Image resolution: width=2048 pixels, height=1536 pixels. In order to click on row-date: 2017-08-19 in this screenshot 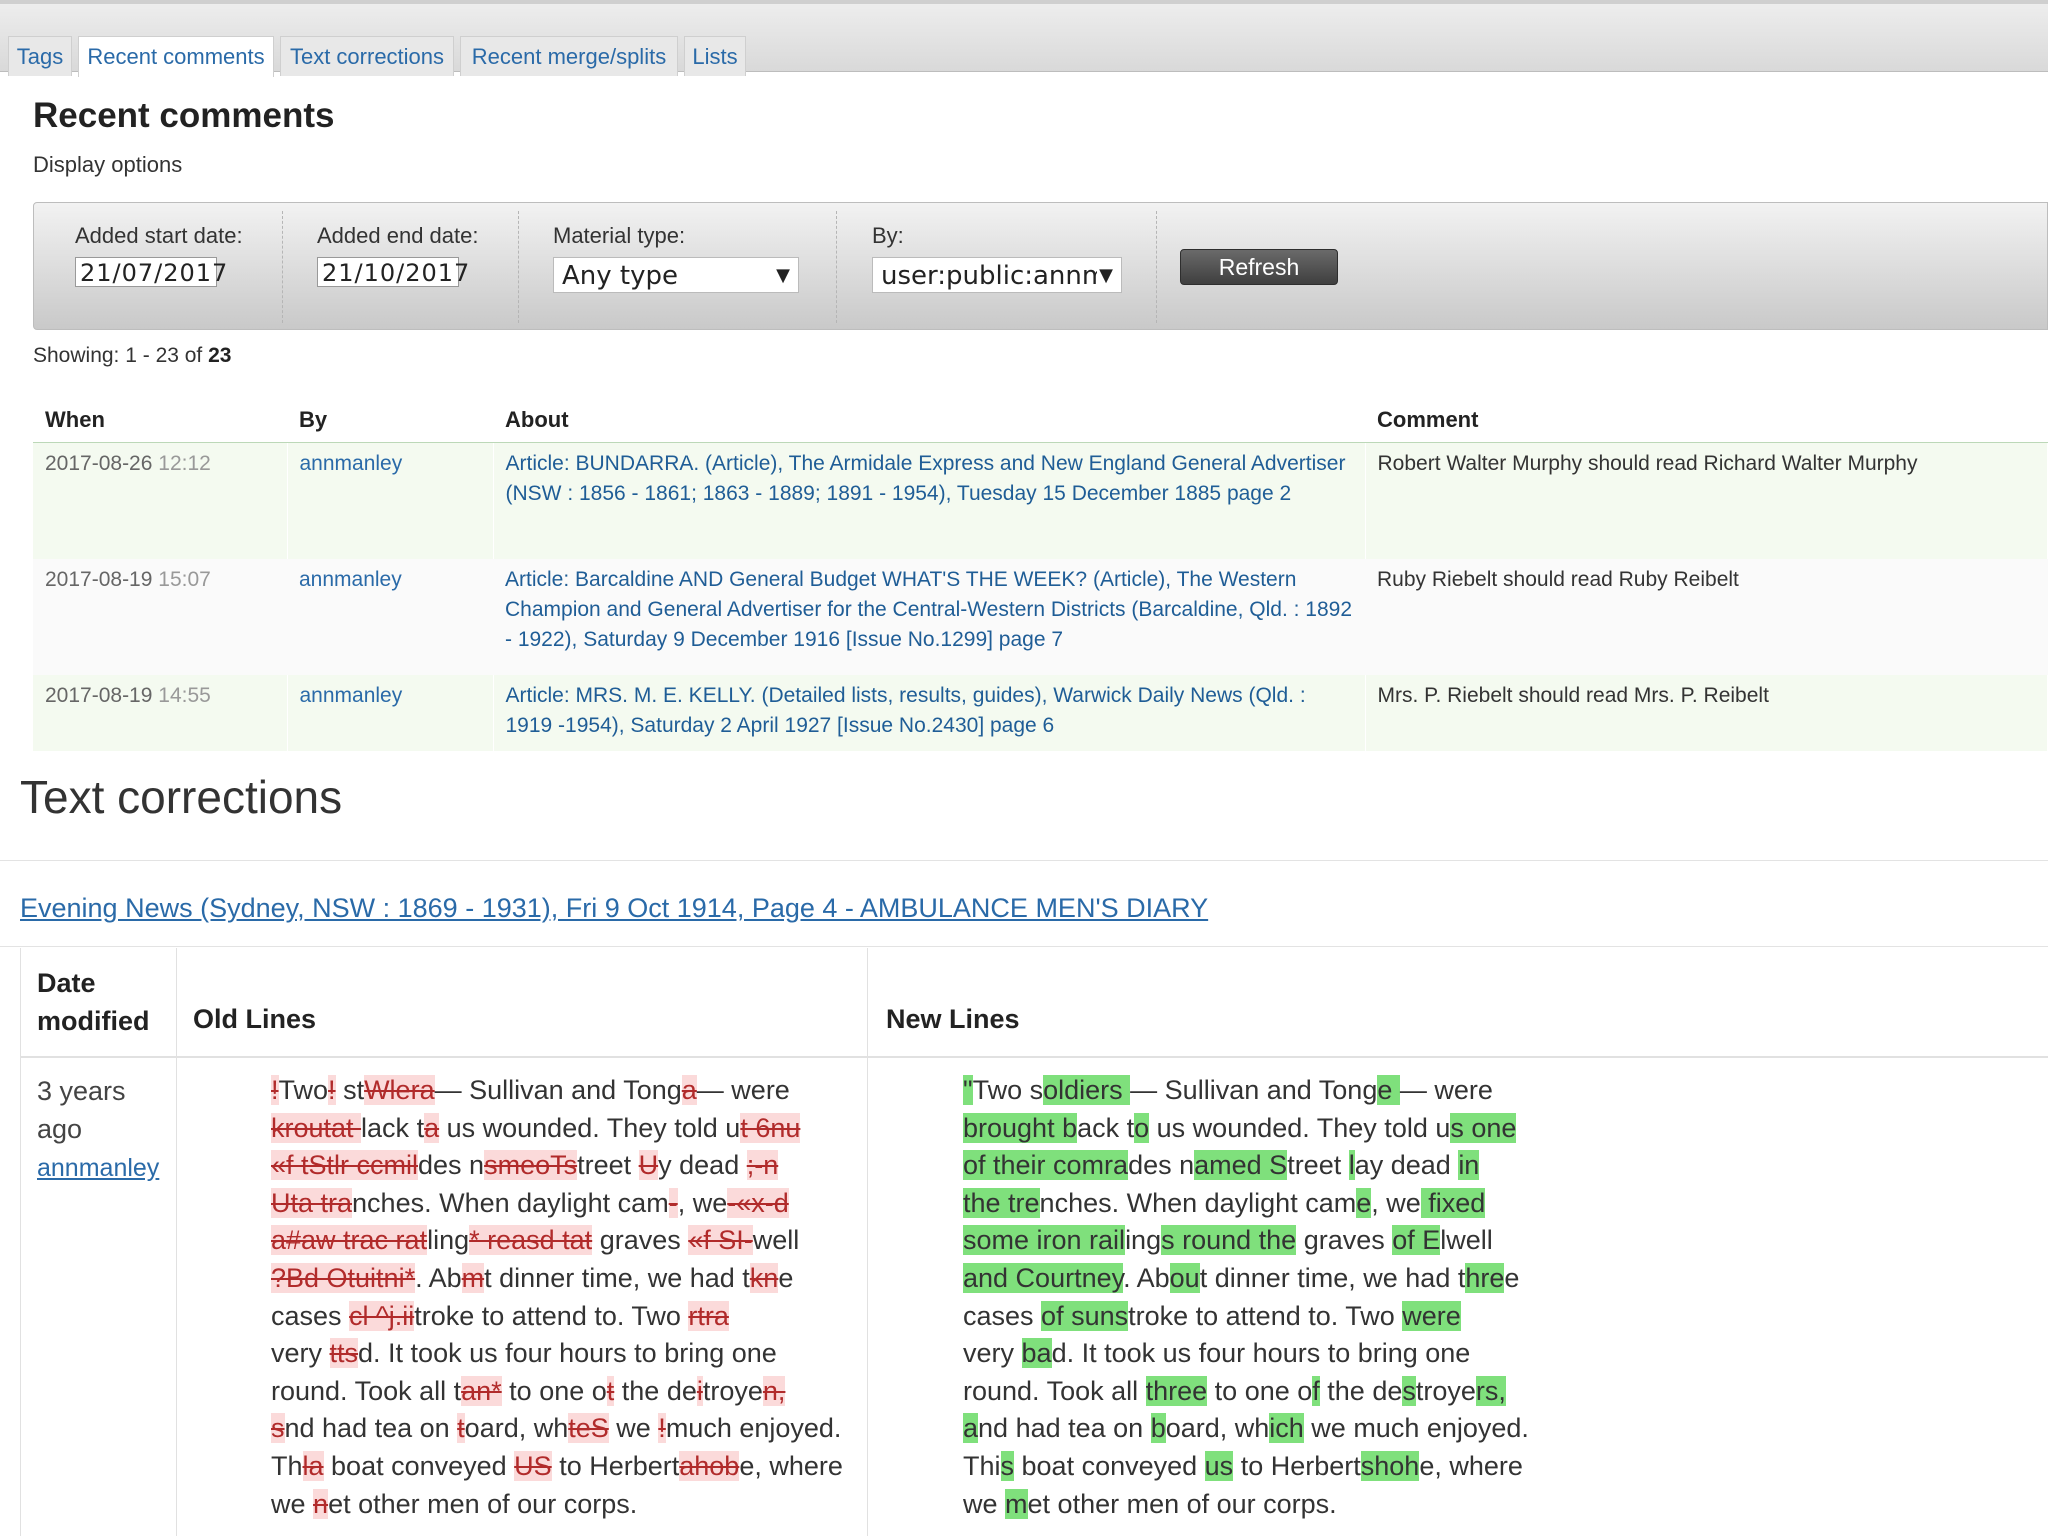, I will do `click(99, 579)`.